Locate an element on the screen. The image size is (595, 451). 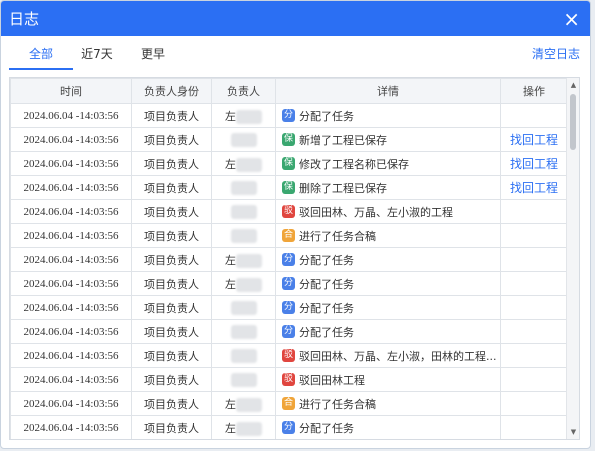
detail-text: 驳回田林、万晶、左小淑的工程 is located at coordinates (376, 212).